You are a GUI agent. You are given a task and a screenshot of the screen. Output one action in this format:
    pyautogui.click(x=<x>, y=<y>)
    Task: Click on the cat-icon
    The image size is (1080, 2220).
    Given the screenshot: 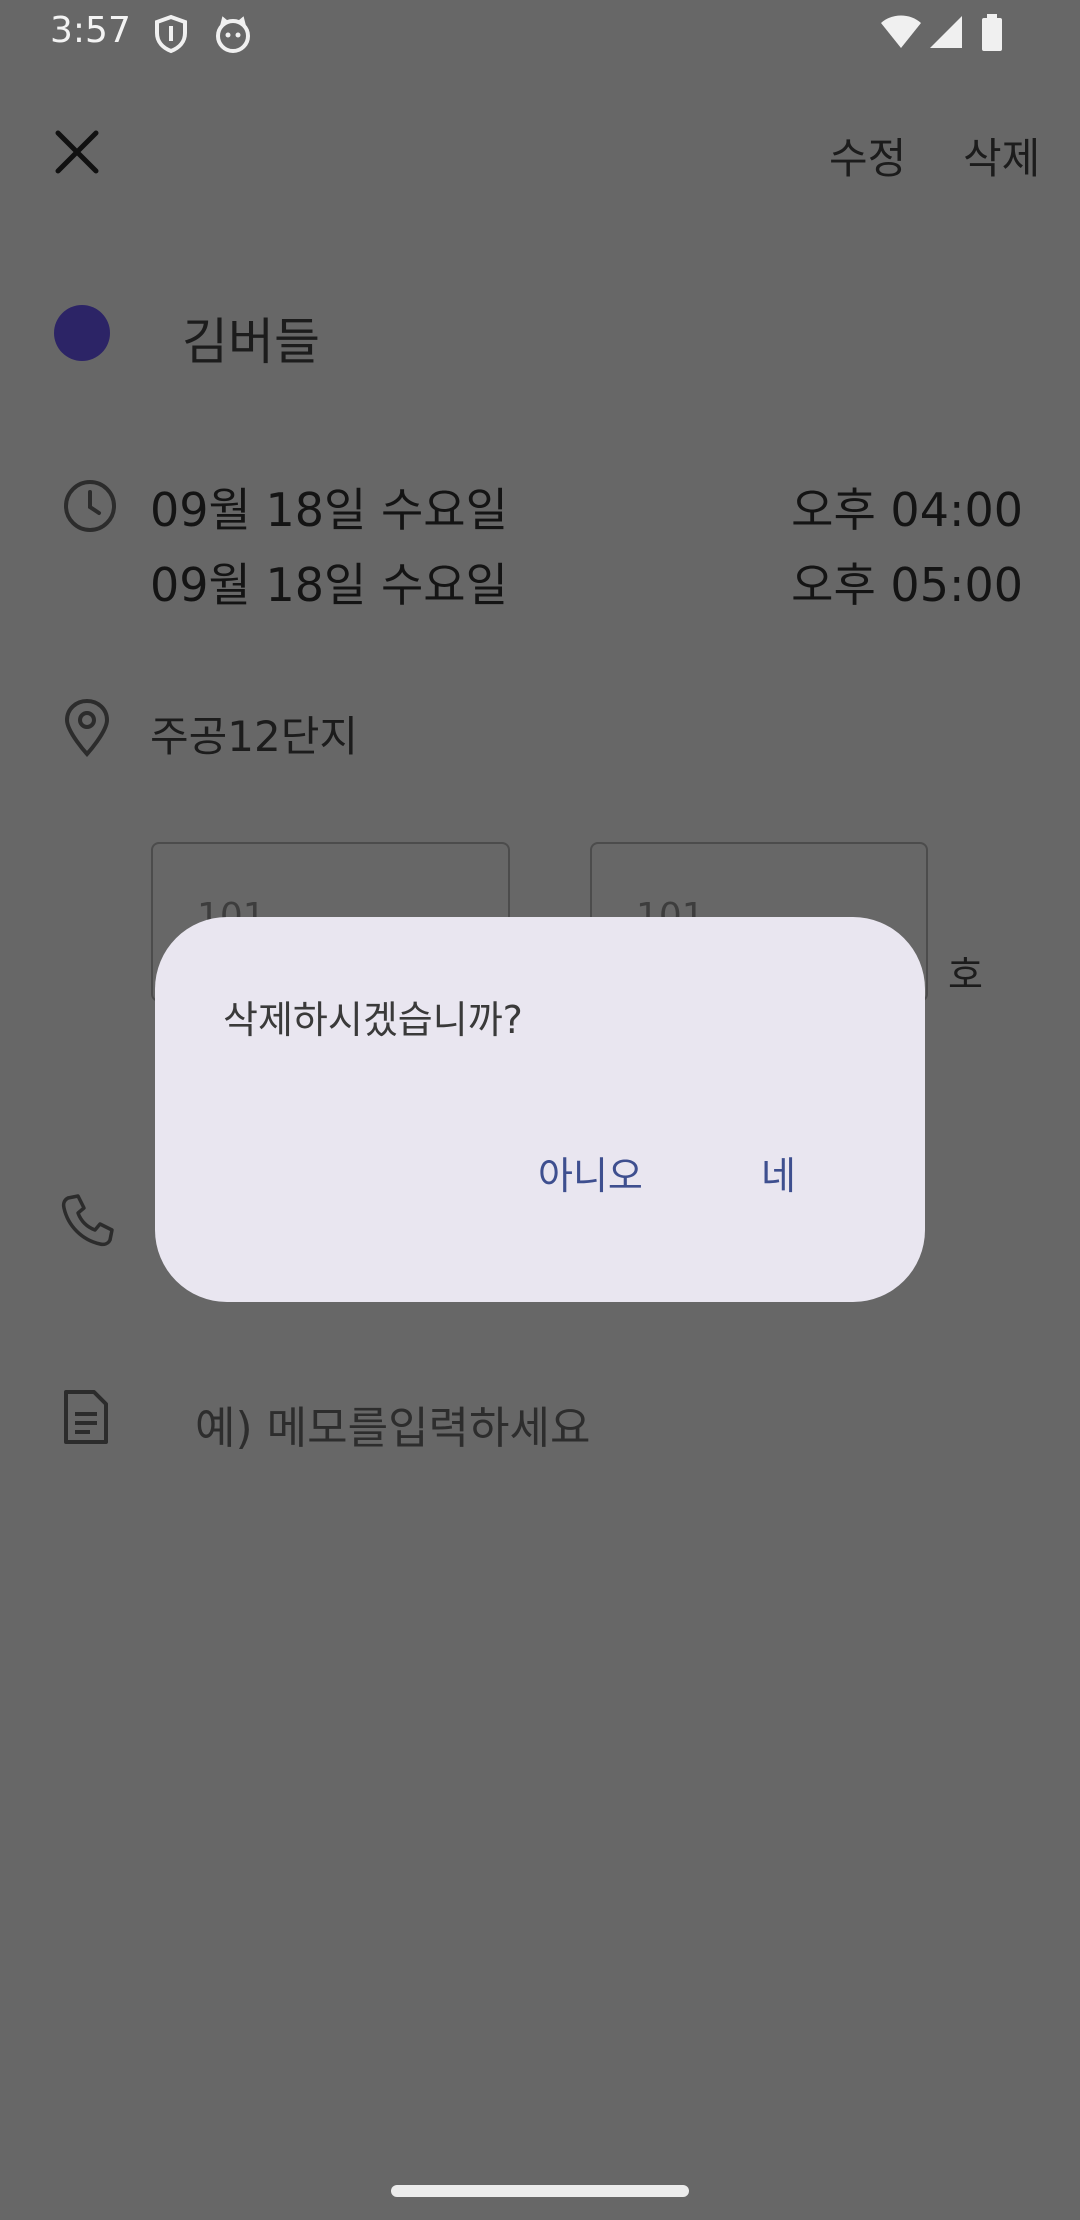 What is the action you would take?
    pyautogui.click(x=233, y=36)
    